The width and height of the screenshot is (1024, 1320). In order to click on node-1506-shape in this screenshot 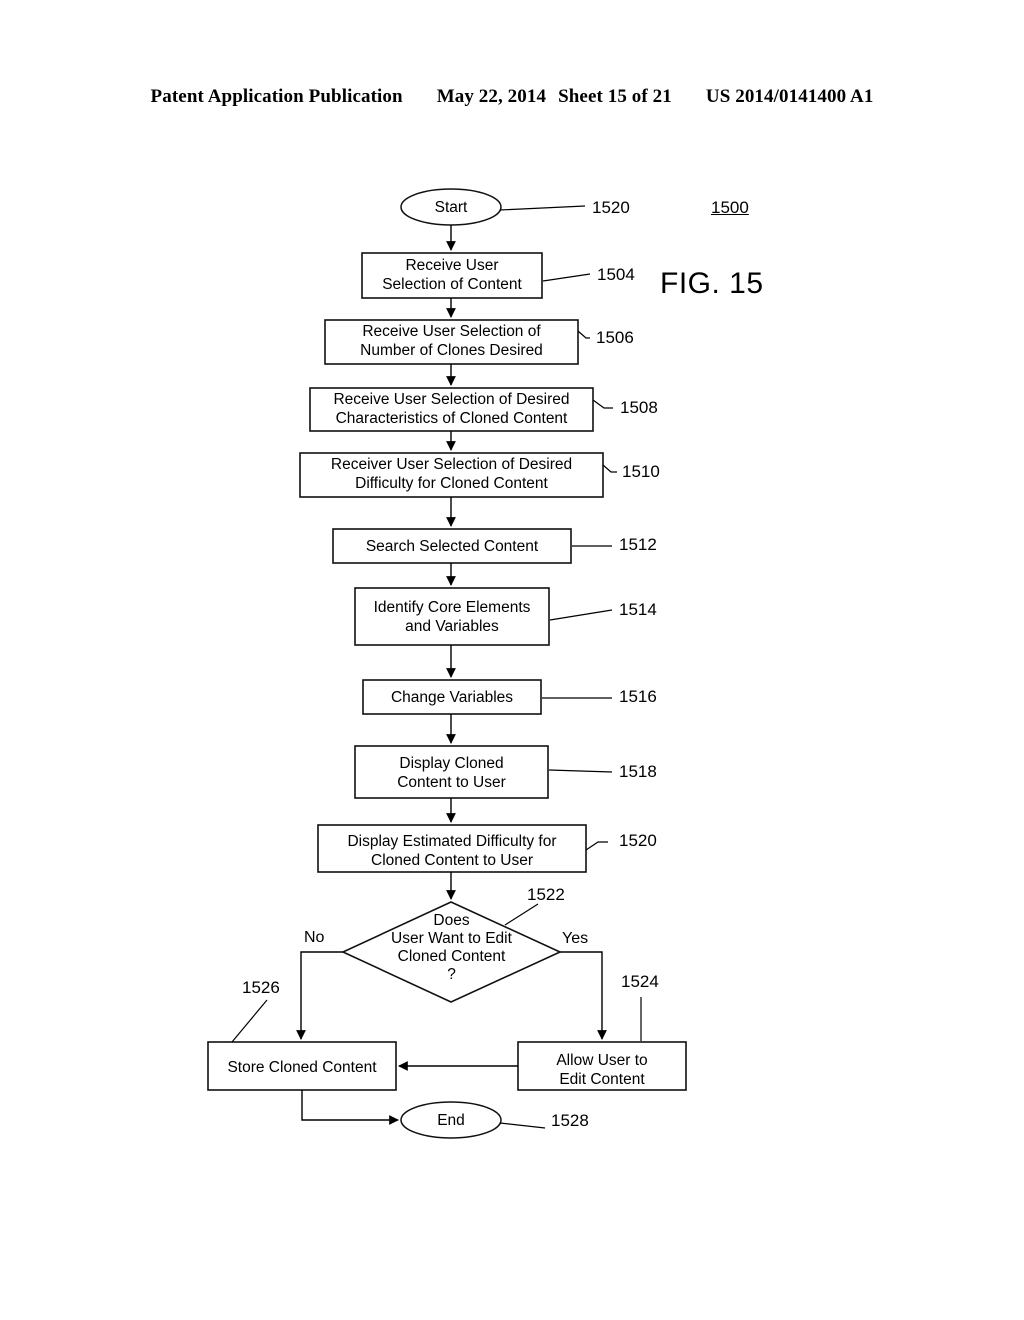, I will do `click(451, 342)`.